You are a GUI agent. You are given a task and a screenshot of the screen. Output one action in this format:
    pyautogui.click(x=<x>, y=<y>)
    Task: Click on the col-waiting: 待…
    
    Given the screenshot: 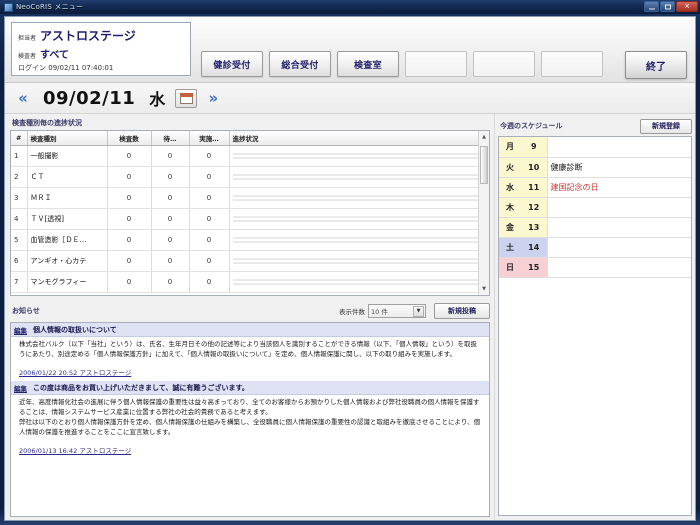 What is the action you would take?
    pyautogui.click(x=170, y=138)
    